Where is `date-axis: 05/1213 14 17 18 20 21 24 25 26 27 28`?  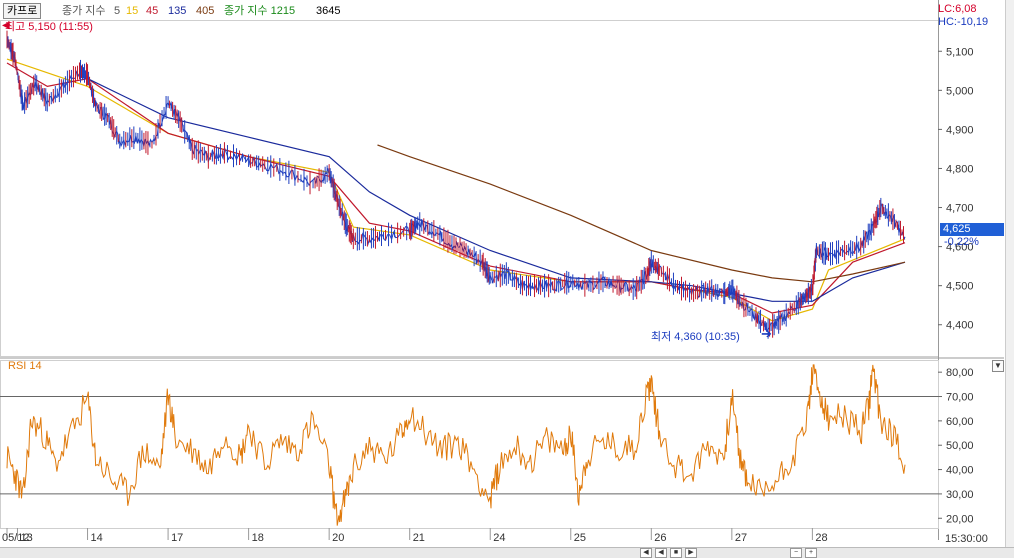
date-axis: 05/1213 14 17 18 20 21 24 25 26 27 28 is located at coordinates (415, 536).